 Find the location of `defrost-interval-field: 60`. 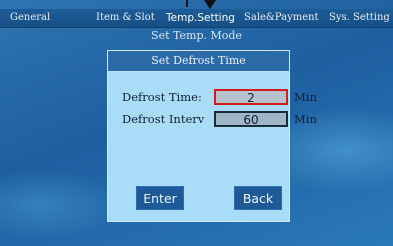

defrost-interval-field: 60 is located at coordinates (251, 119).